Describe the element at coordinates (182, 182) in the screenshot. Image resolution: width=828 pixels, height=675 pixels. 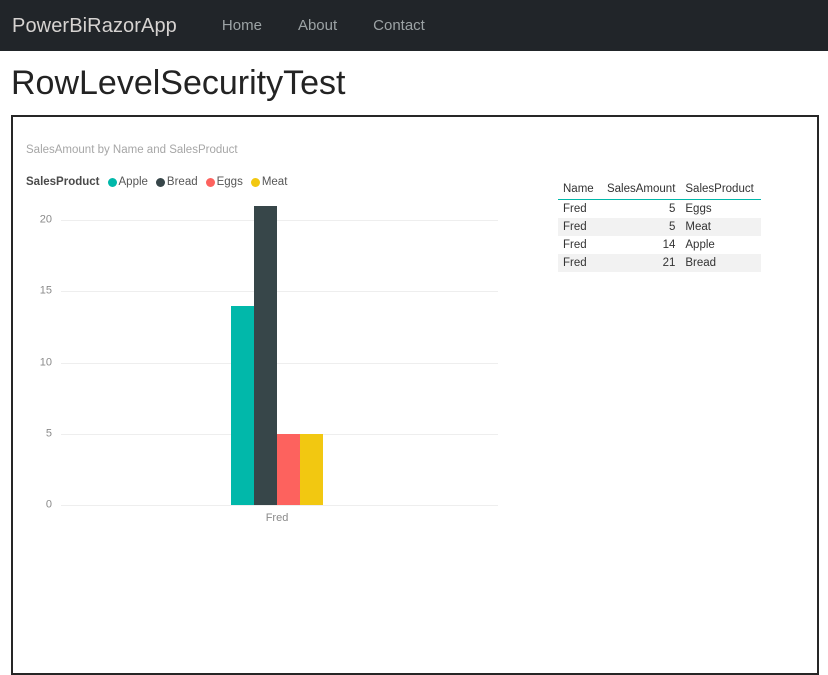
I see `legend-label-bread: Bread` at that location.